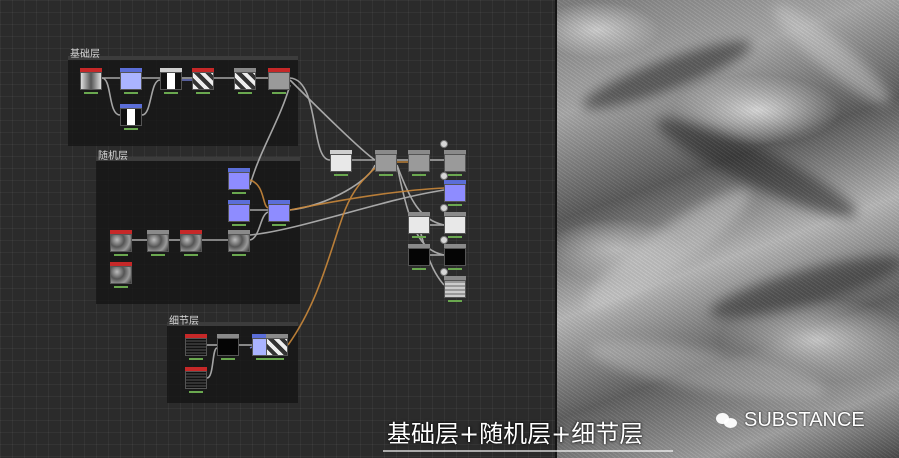  Describe the element at coordinates (727, 420) in the screenshot. I see `wechat-icon` at that location.